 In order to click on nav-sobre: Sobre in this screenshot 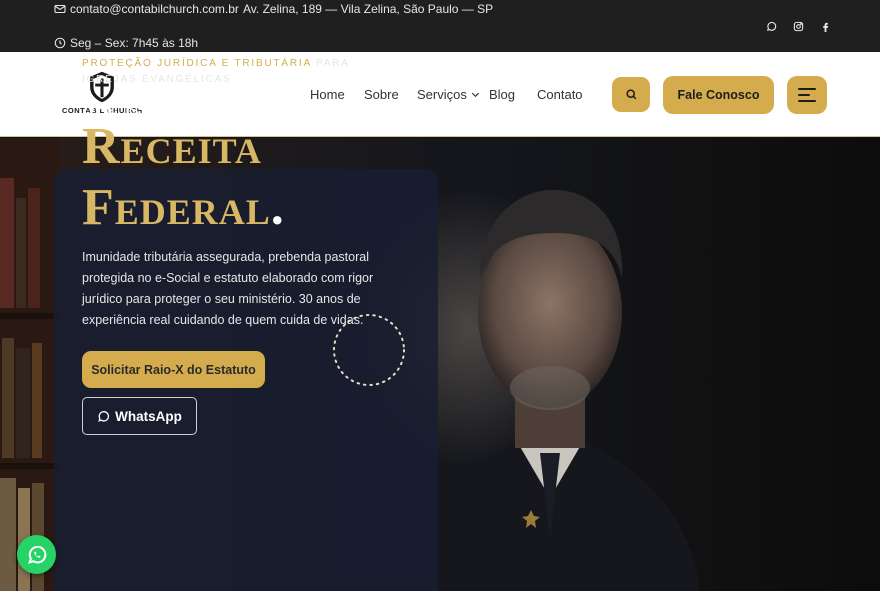, I will do `click(381, 94)`.